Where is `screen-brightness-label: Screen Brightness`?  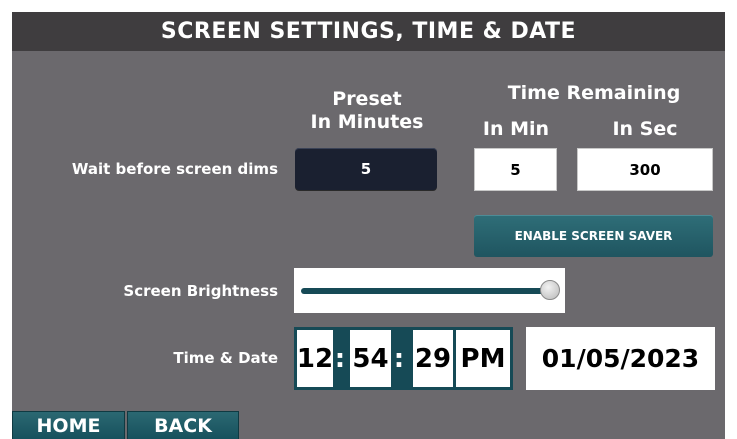 screen-brightness-label: Screen Brightness is located at coordinates (200, 291).